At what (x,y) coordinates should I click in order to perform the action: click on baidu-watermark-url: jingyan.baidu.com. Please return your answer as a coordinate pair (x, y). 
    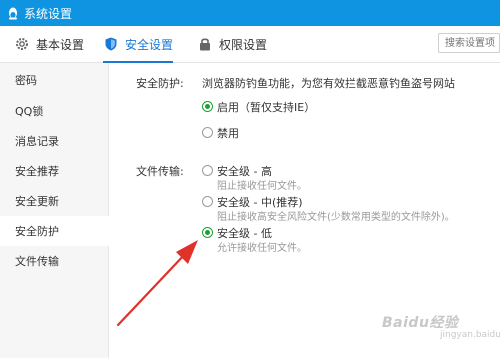
    Looking at the image, I should click on (470, 335).